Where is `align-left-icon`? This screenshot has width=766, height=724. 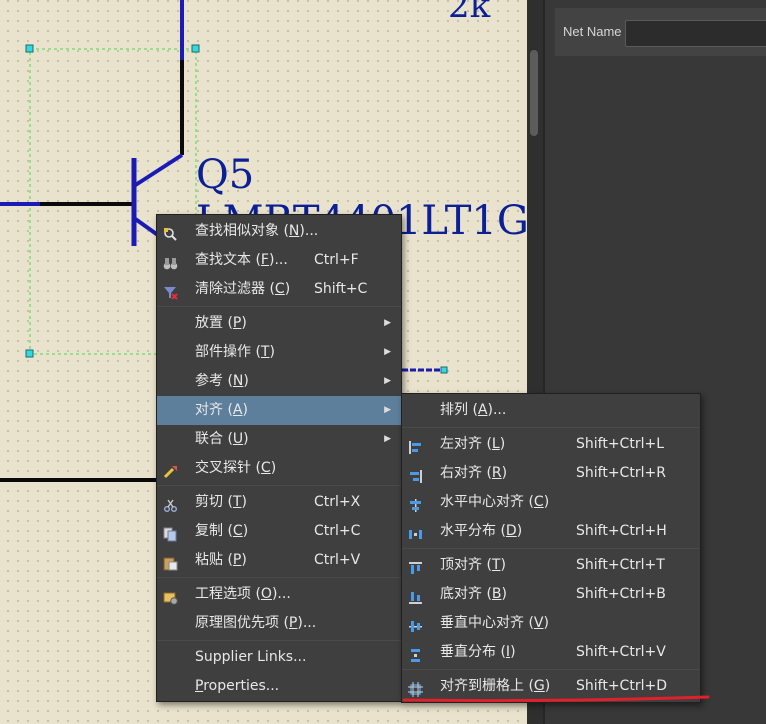 align-left-icon is located at coordinates (415, 445).